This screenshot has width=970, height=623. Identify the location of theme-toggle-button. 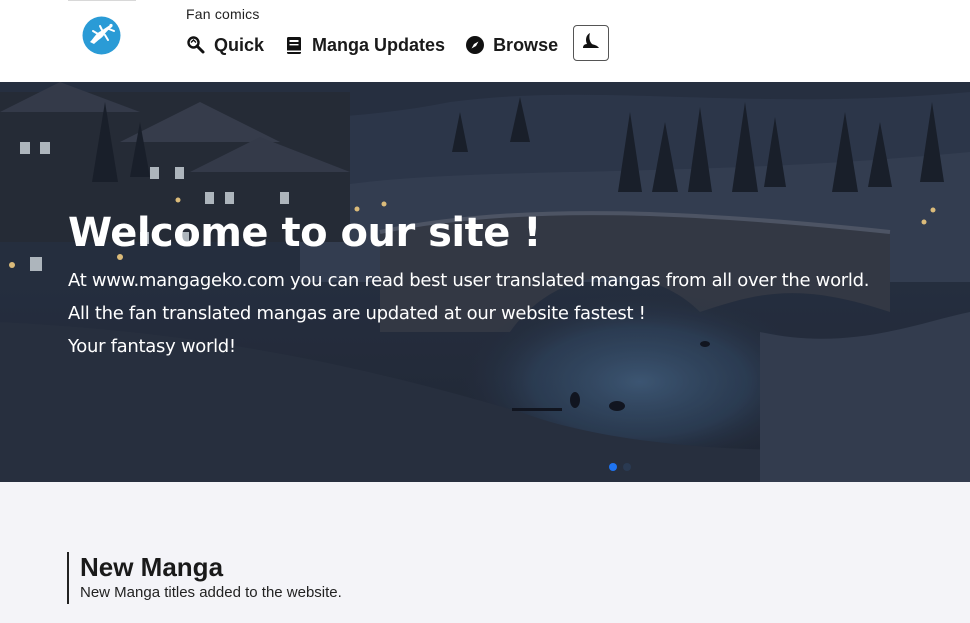
(591, 43).